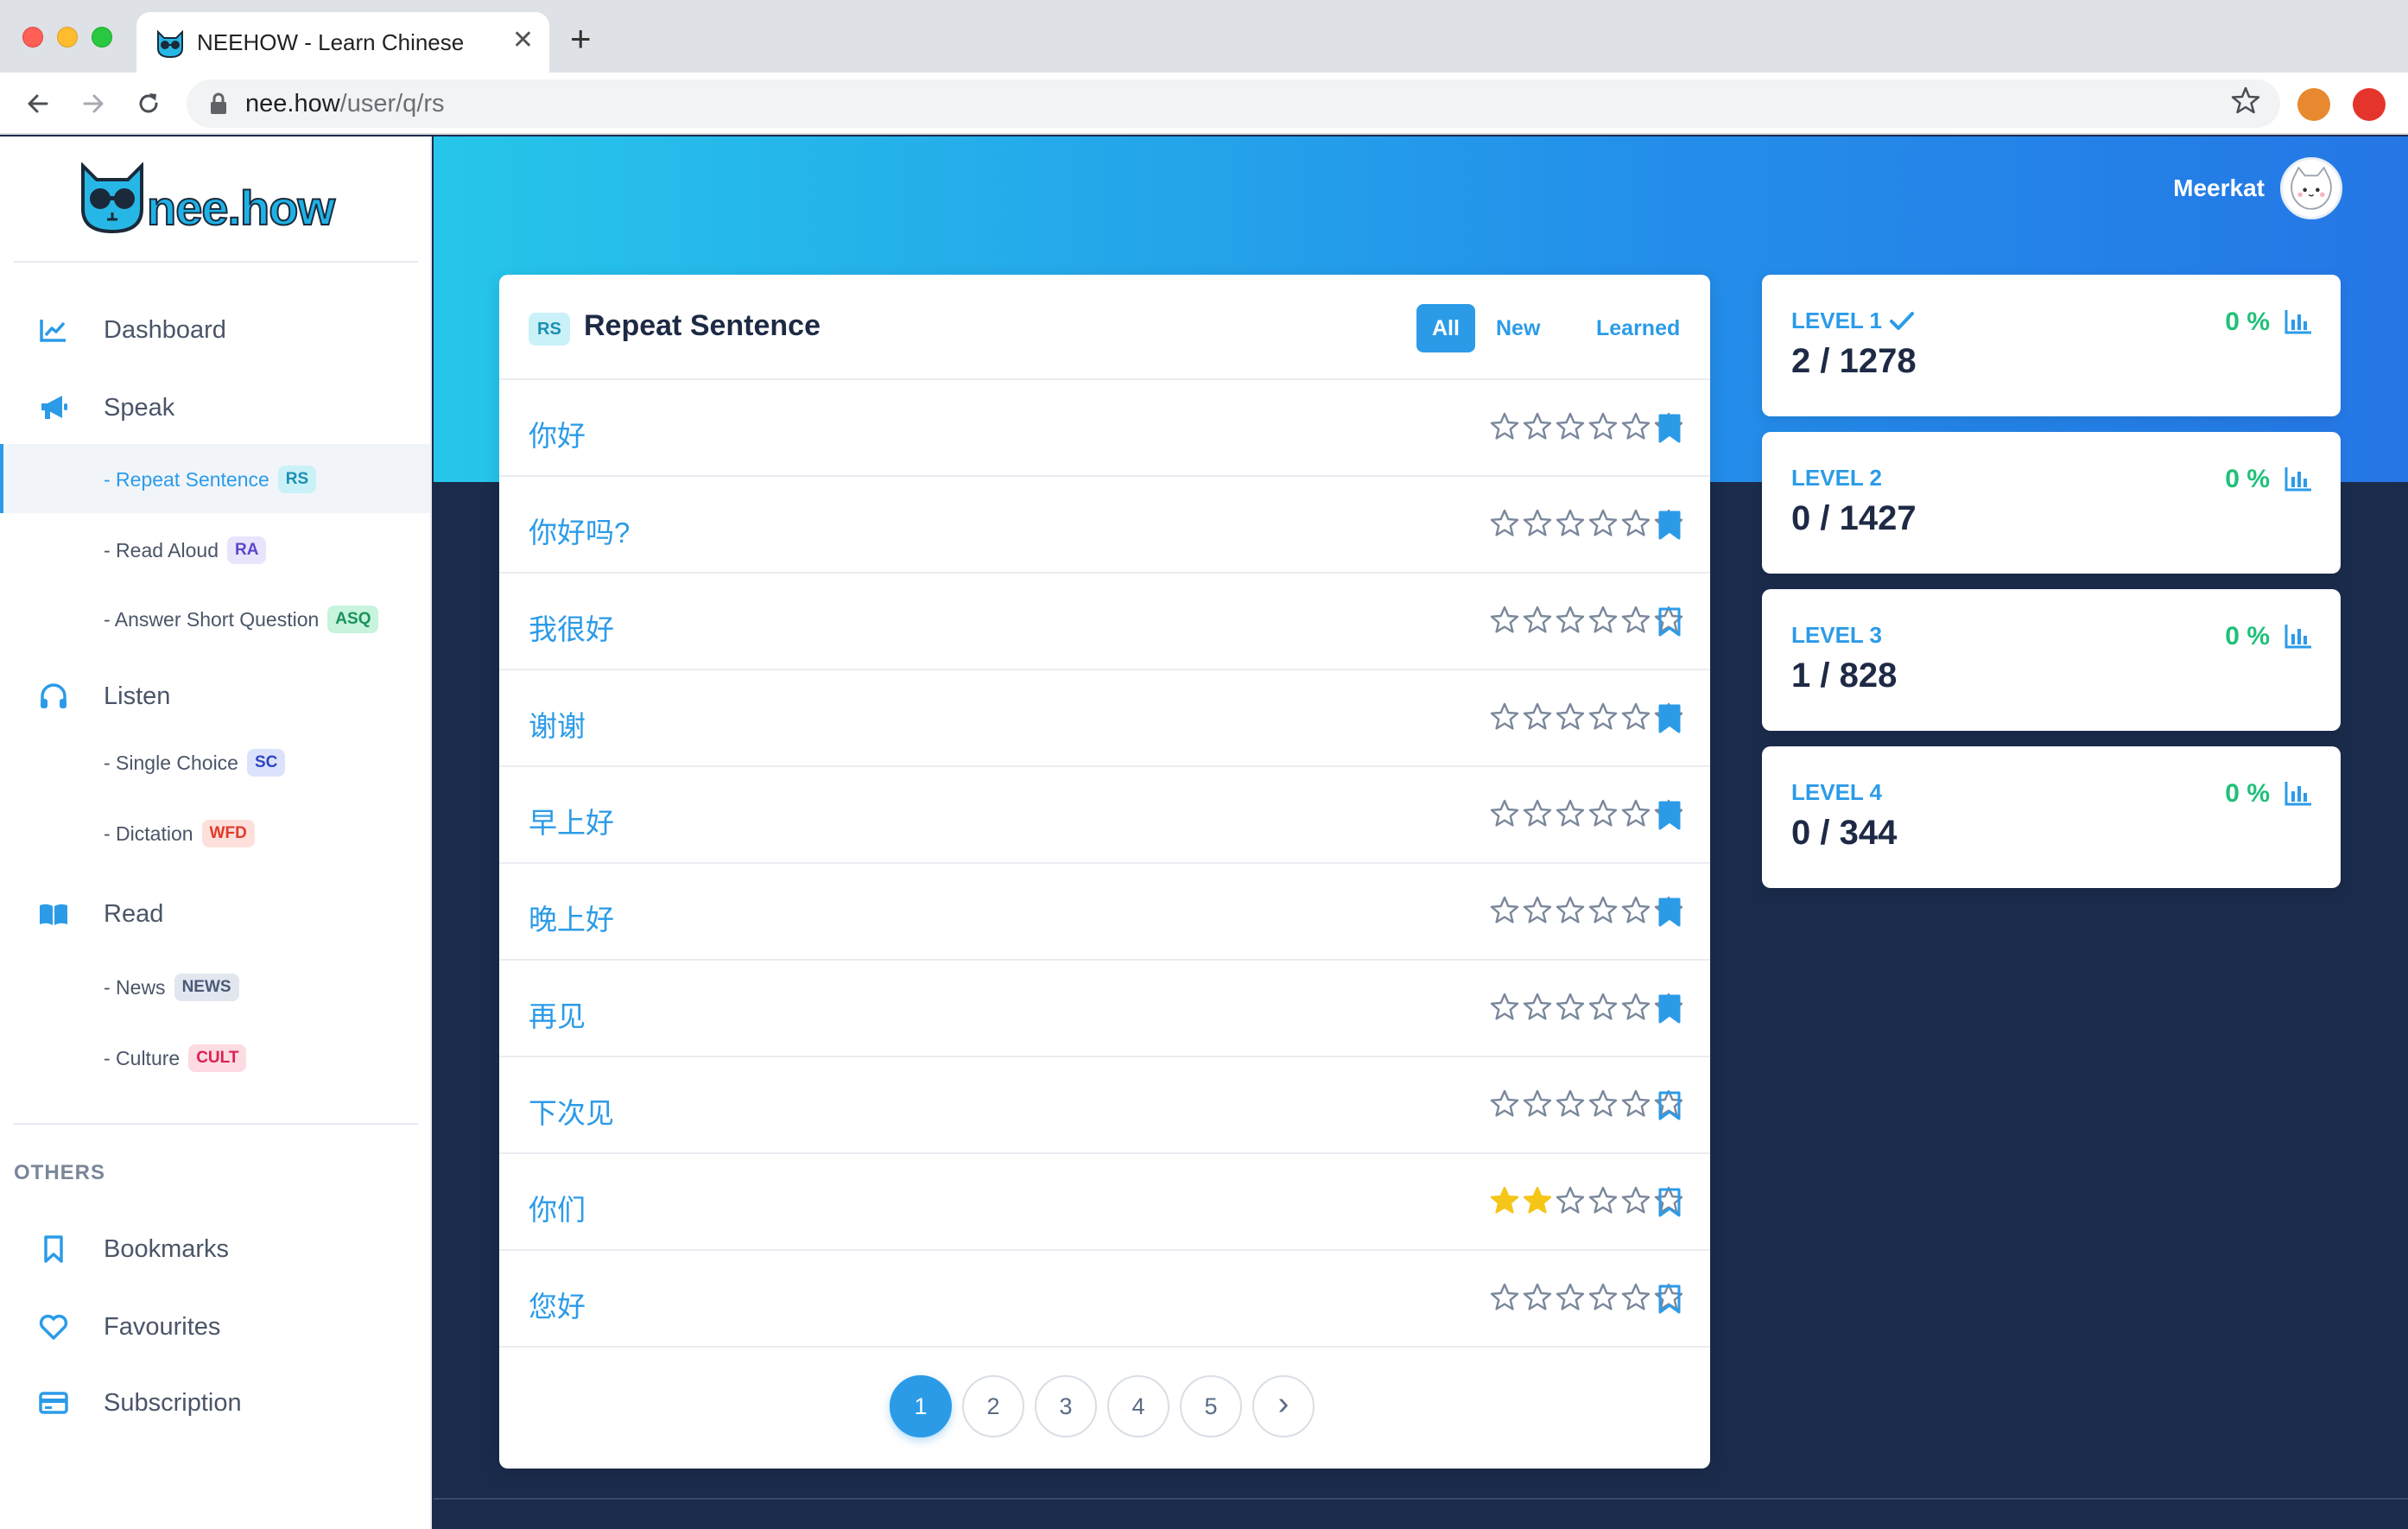 The image size is (2408, 1529). Describe the element at coordinates (215, 986) in the screenshot. I see `sidebar-item-news: - News NEWS` at that location.